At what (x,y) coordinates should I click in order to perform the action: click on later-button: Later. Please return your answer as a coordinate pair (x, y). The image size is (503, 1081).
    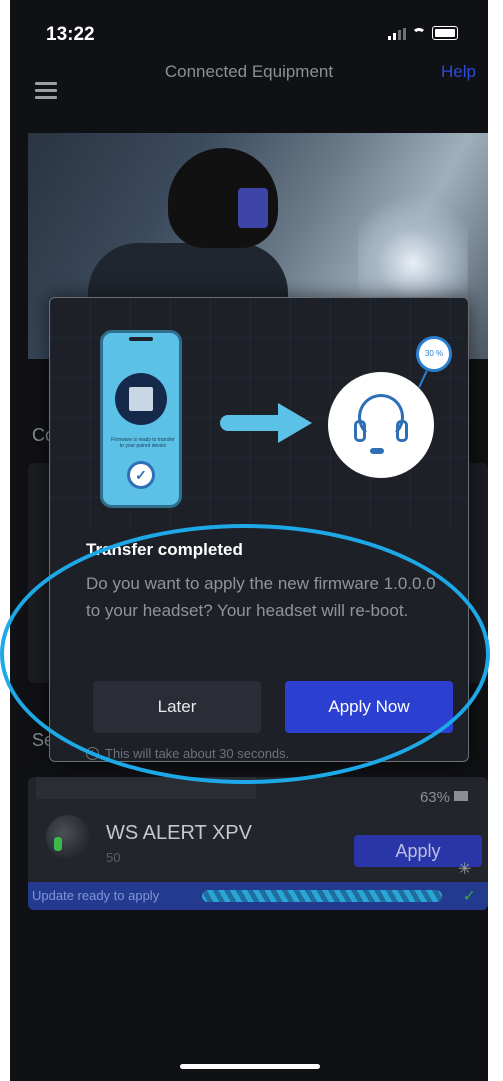
    Looking at the image, I should click on (177, 707).